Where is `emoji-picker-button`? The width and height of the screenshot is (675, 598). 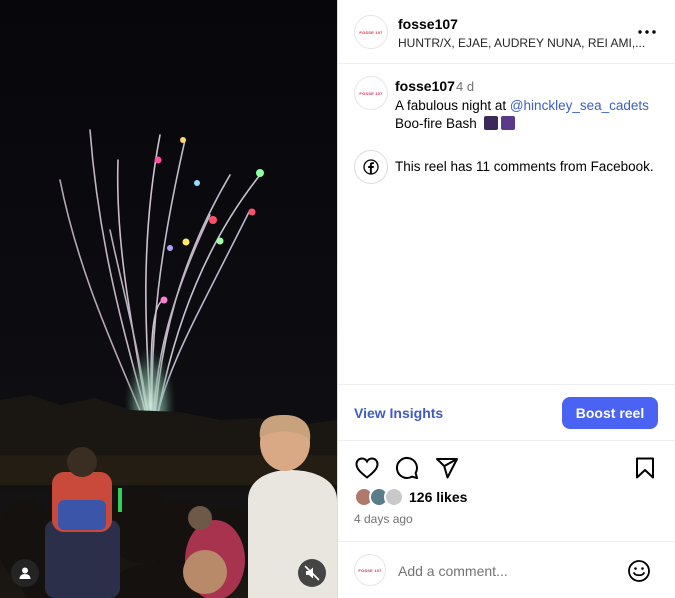 emoji-picker-button is located at coordinates (639, 571).